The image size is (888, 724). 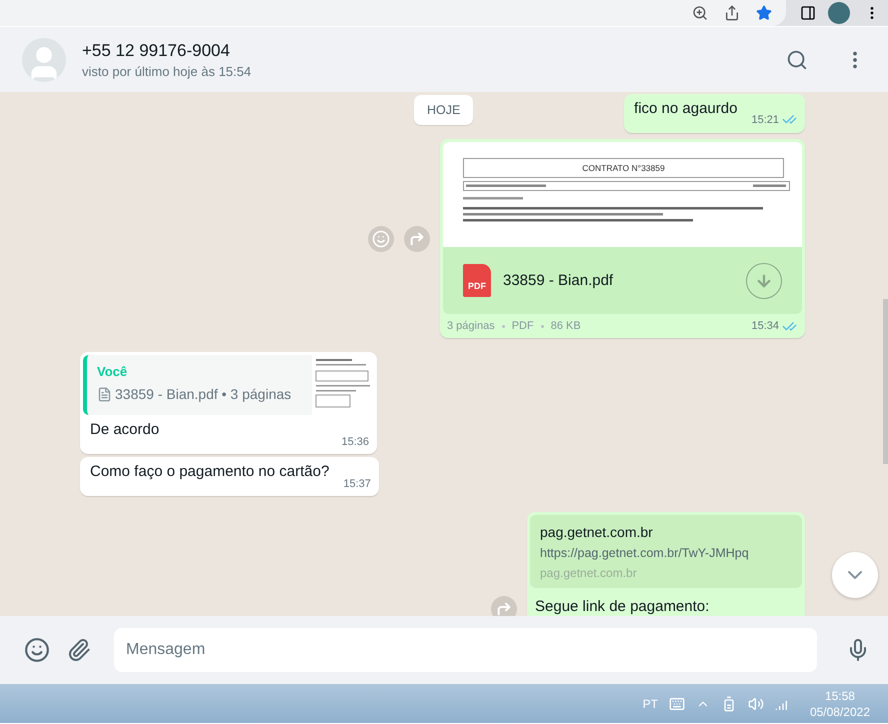 What do you see at coordinates (774, 119) in the screenshot?
I see `message-time: 15:21` at bounding box center [774, 119].